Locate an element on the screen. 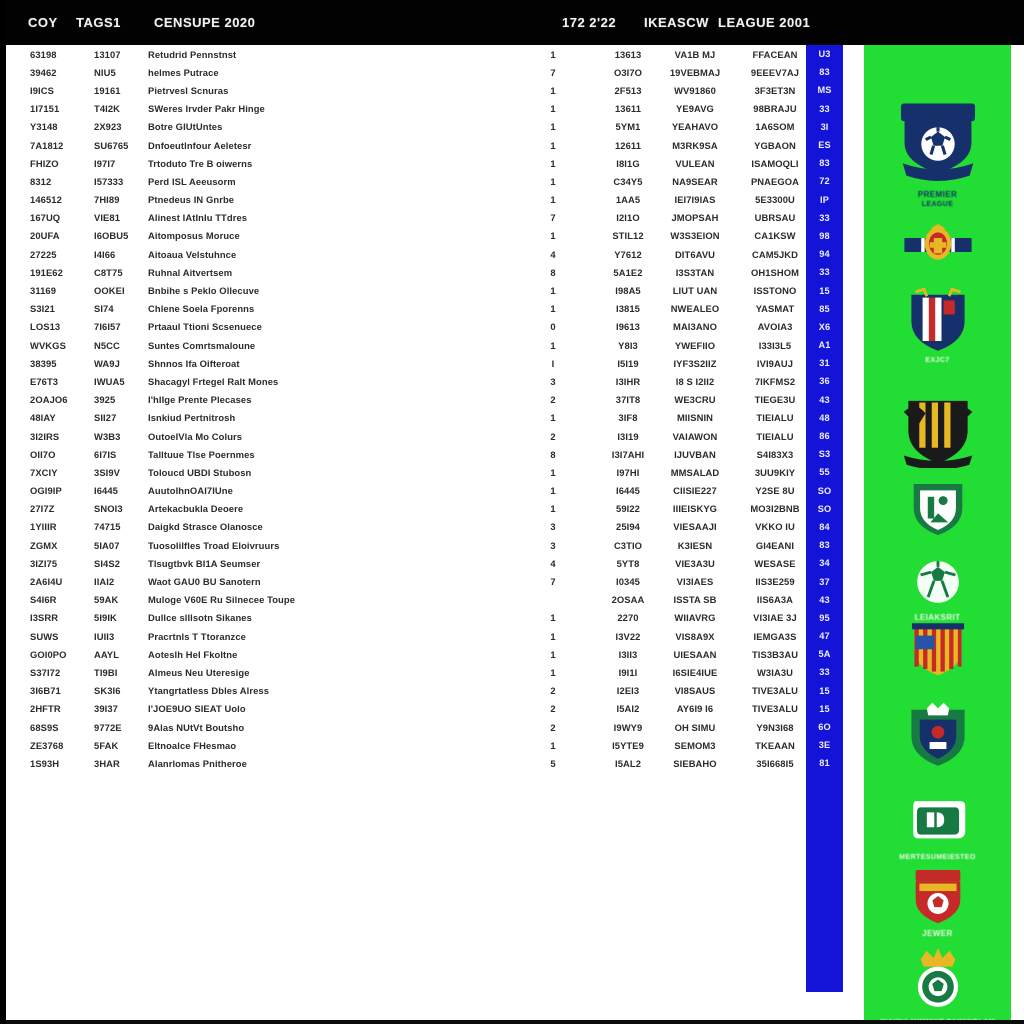  cell-score: S3 is located at coordinates (824, 454).